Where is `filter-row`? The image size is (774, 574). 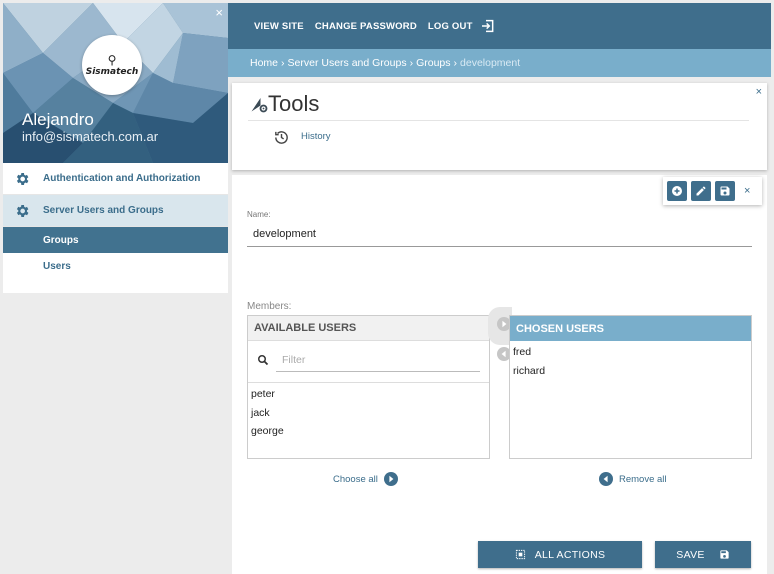
filter-row is located at coordinates (368, 362).